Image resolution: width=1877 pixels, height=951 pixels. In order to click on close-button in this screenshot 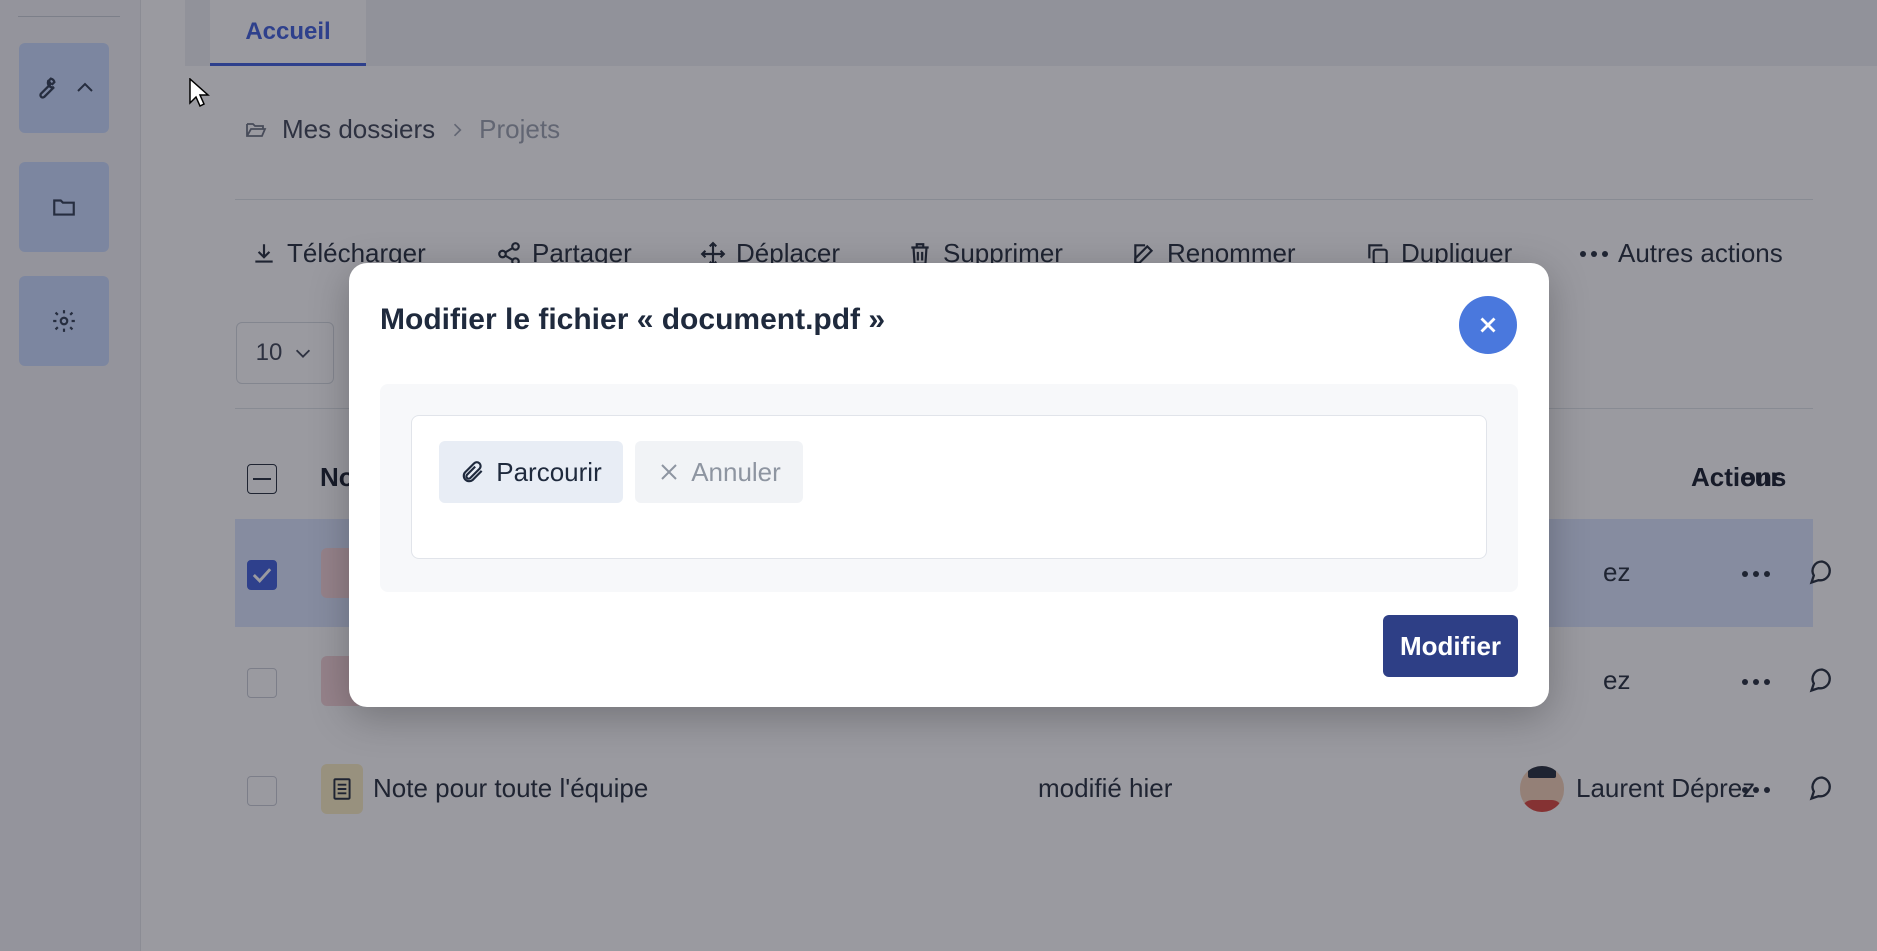, I will do `click(1488, 325)`.